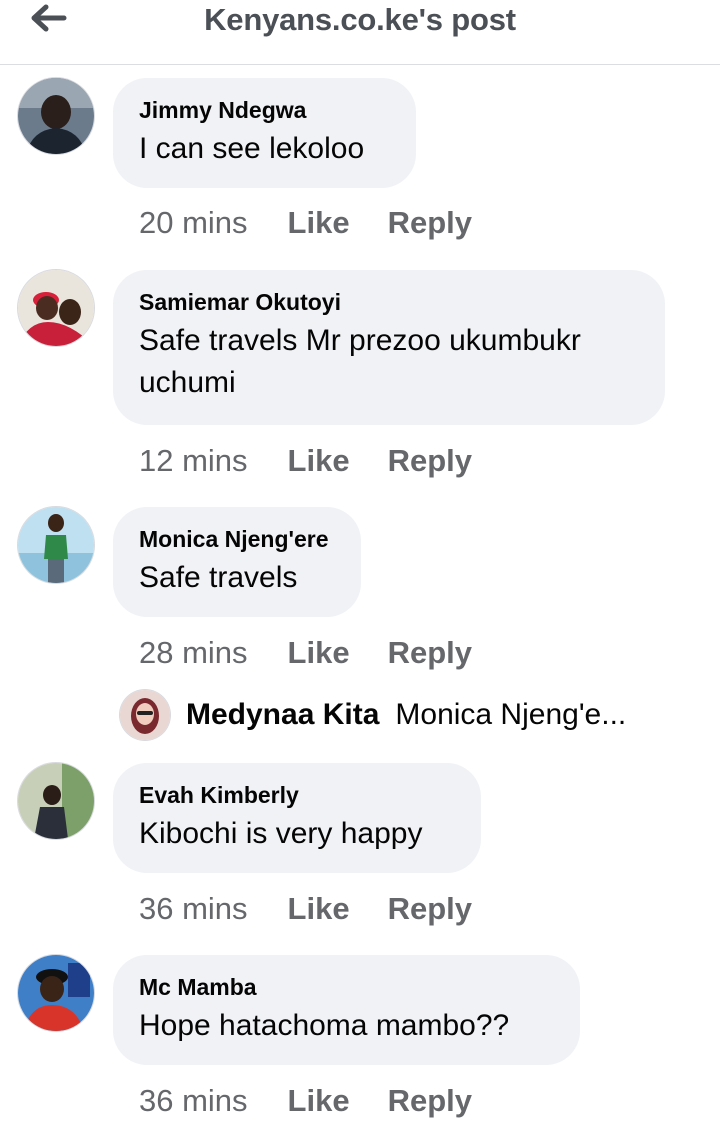 Image resolution: width=720 pixels, height=1129 pixels. I want to click on top-bar: Kenyans.co.ke's post, so click(360, 32).